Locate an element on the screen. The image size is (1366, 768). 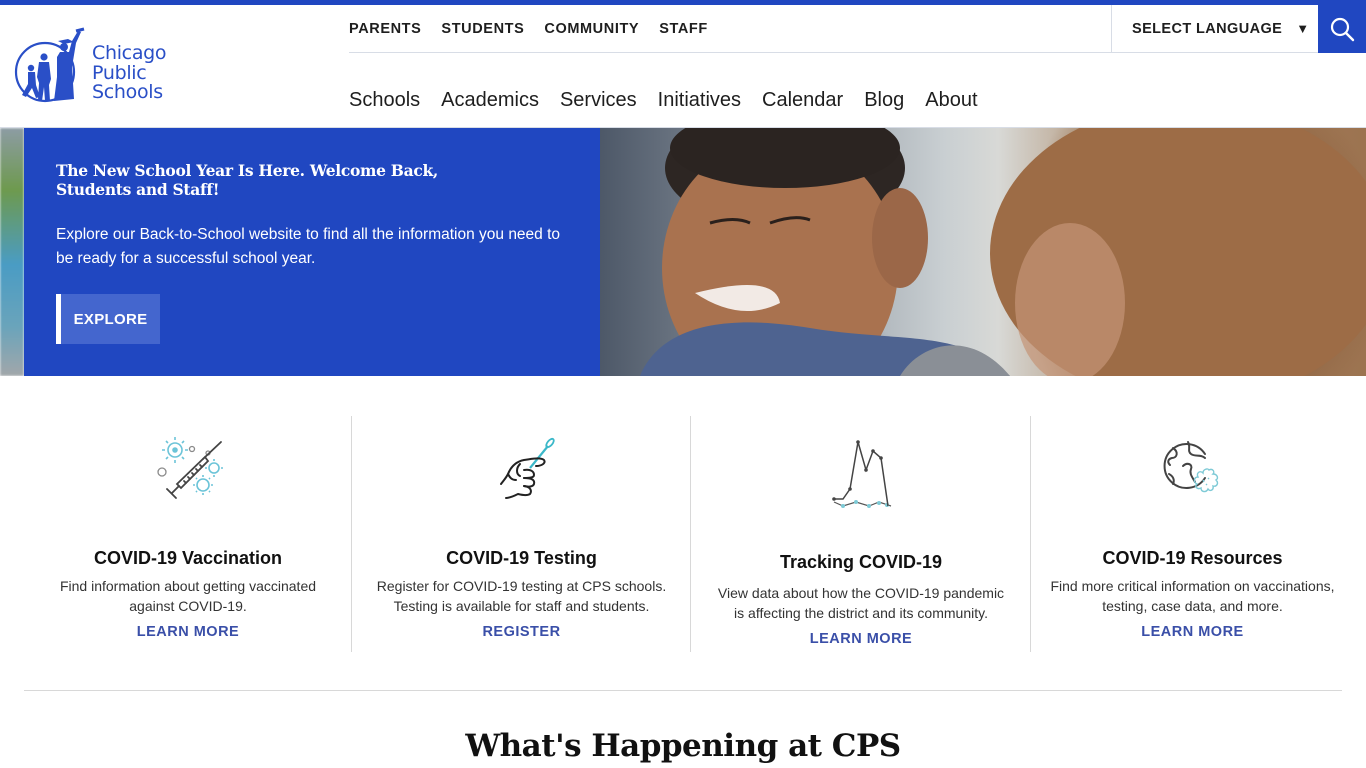
section-divider is located at coordinates (683, 690).